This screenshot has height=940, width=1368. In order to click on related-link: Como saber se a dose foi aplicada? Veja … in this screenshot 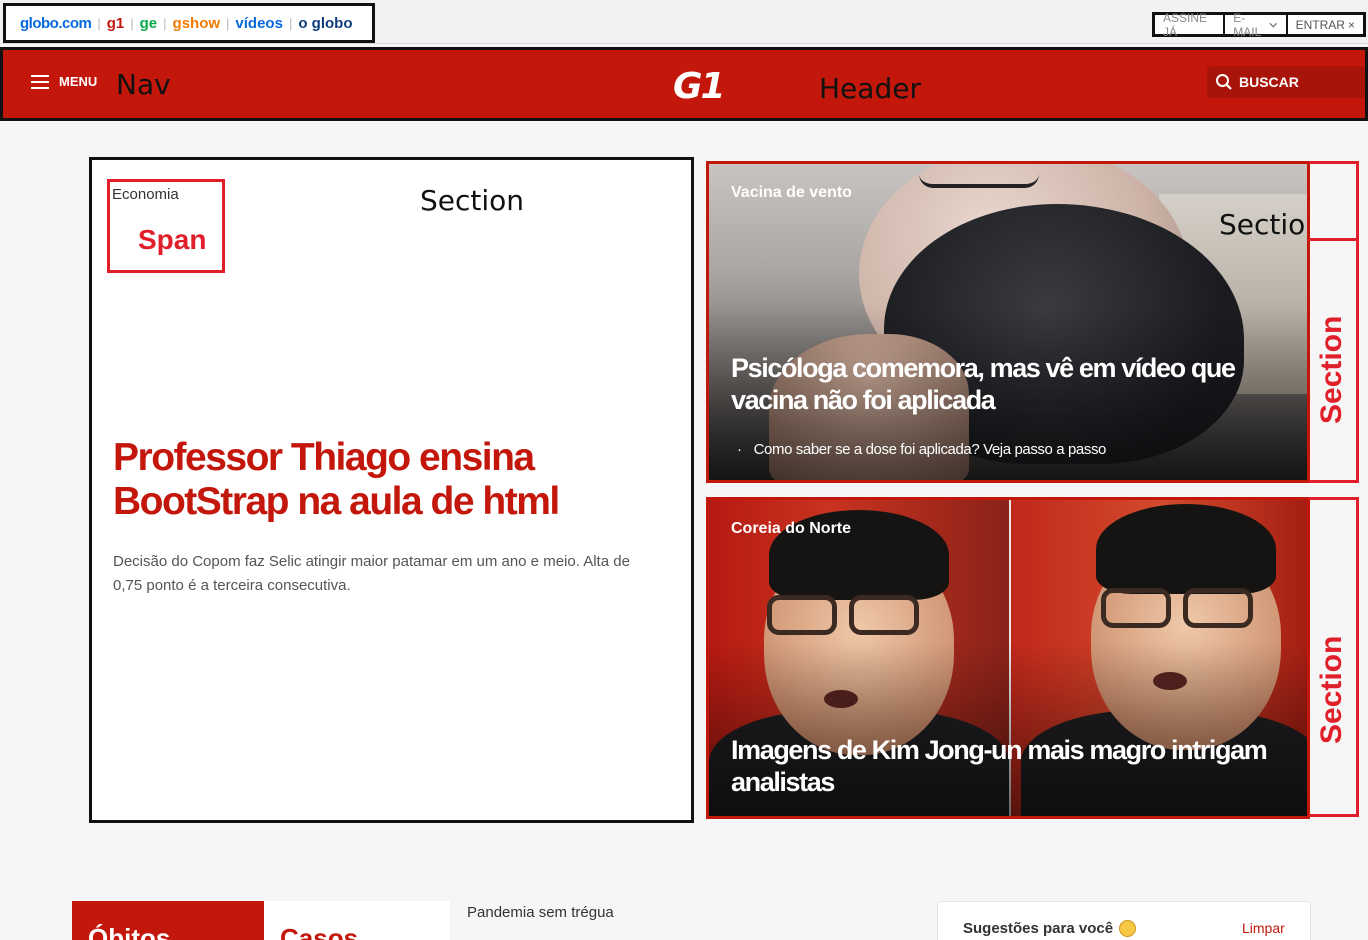, I will do `click(922, 449)`.